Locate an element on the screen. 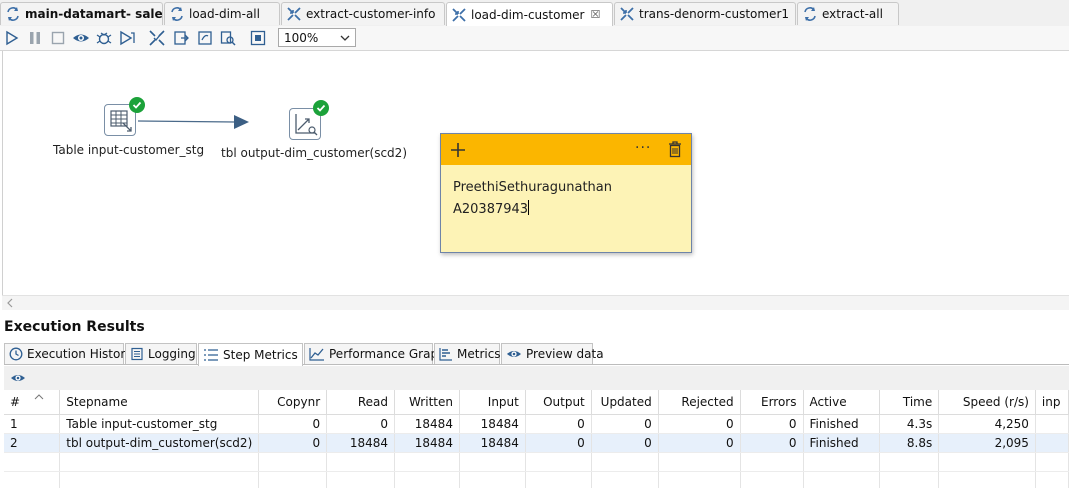 The image size is (1069, 488). tab-execution-history: Execution History is located at coordinates (68, 353).